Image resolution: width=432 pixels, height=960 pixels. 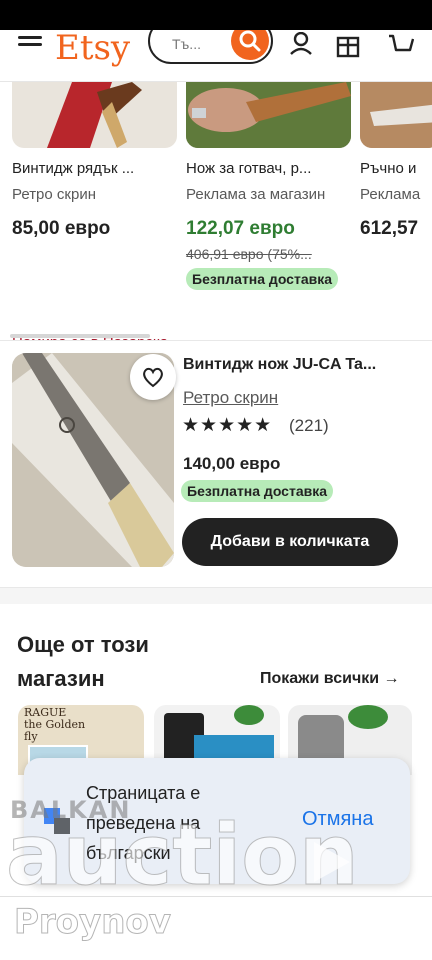 What do you see at coordinates (227, 425) in the screenshot?
I see `rating-stars: ★★★★★` at bounding box center [227, 425].